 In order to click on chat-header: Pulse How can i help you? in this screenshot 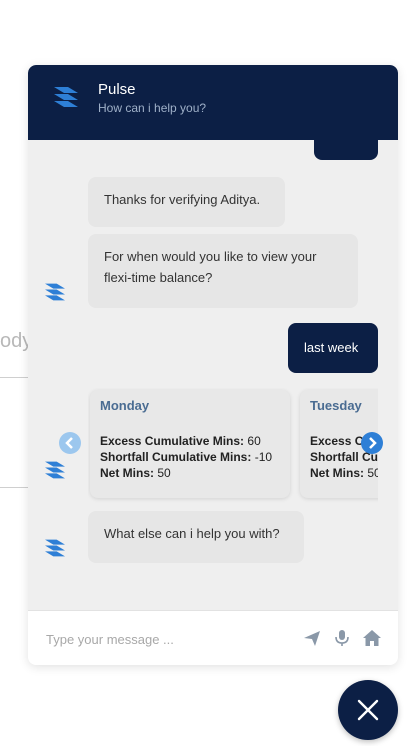, I will do `click(213, 102)`.